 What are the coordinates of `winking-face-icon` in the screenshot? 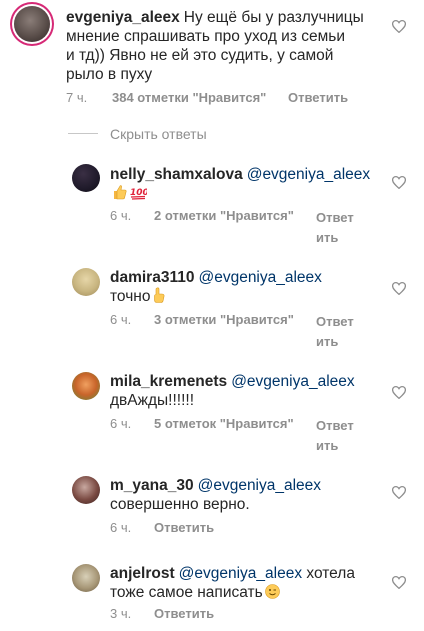 It's located at (272, 594).